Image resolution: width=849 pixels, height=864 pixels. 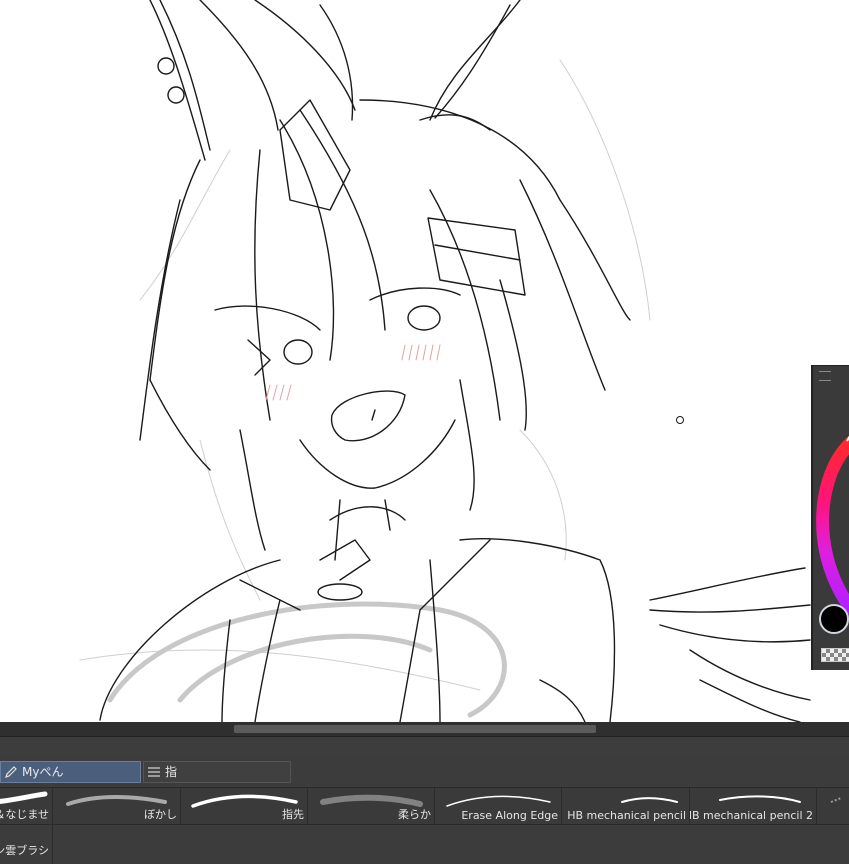 What do you see at coordinates (825, 376) in the screenshot?
I see `palette-grip-icon` at bounding box center [825, 376].